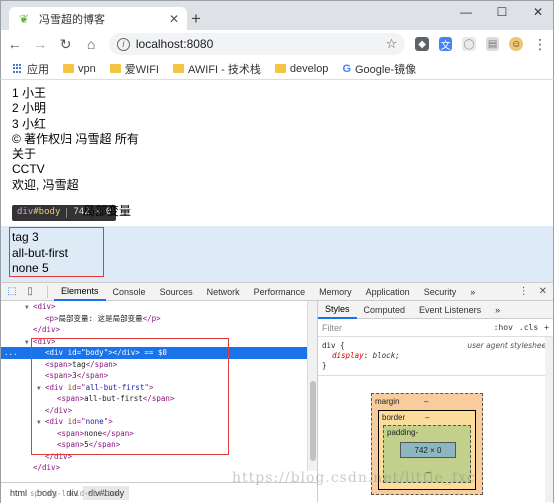 Image resolution: width=554 pixels, height=503 pixels. Describe the element at coordinates (335, 292) in the screenshot. I see `tab-memory: Memory` at that location.